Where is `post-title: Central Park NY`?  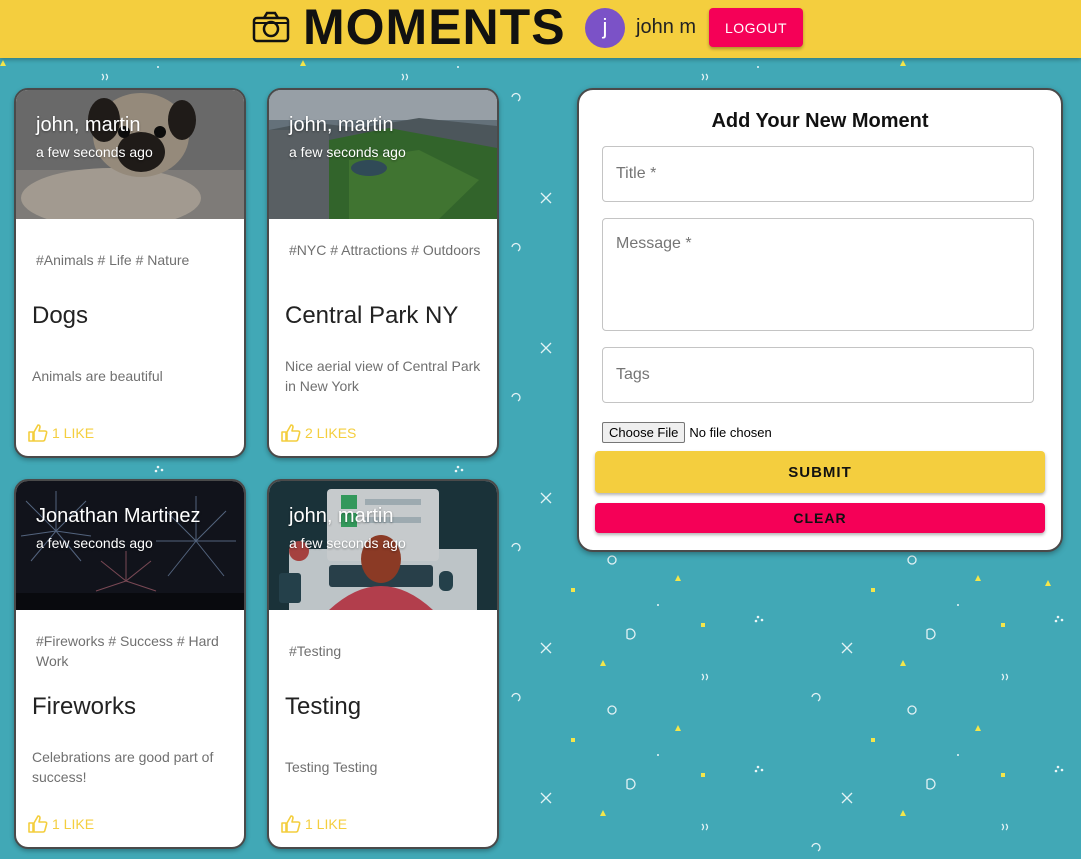 post-title: Central Park NY is located at coordinates (372, 315).